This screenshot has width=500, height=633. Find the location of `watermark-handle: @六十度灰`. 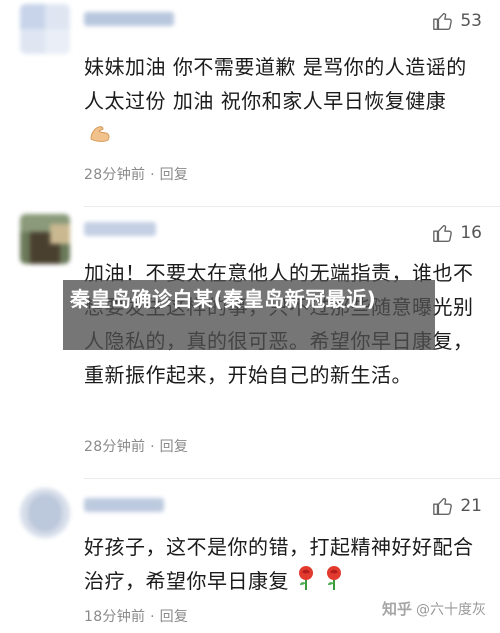

watermark-handle: @六十度灰 is located at coordinates (451, 609).